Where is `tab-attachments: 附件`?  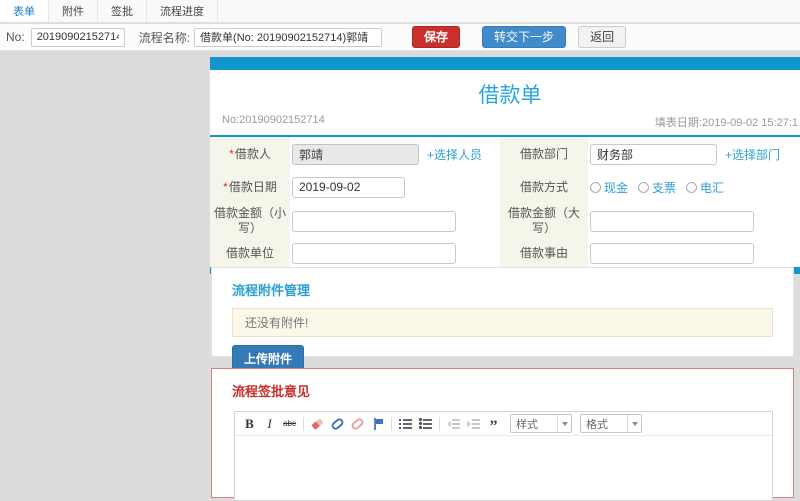
tab-attachments: 附件 is located at coordinates (73, 11).